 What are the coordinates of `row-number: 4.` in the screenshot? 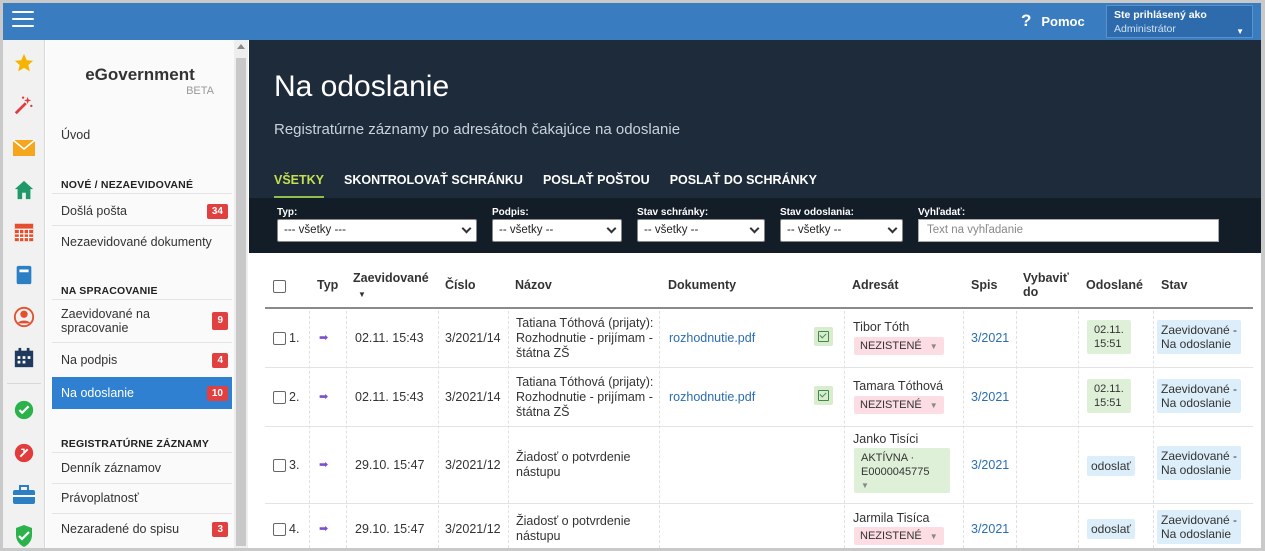 It's located at (294, 529).